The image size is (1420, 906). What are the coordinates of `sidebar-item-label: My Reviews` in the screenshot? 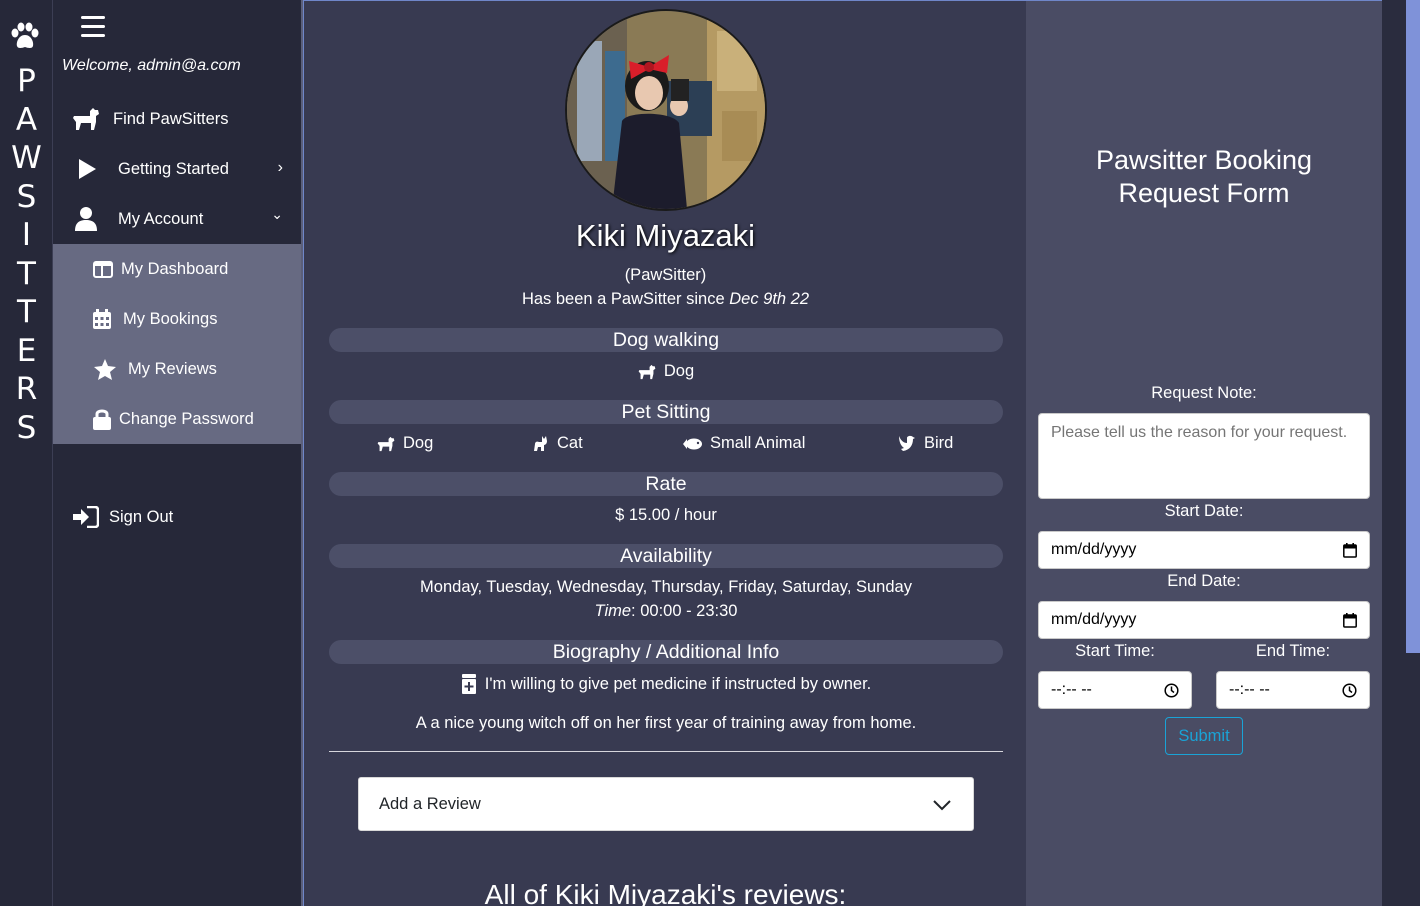 It's located at (172, 368).